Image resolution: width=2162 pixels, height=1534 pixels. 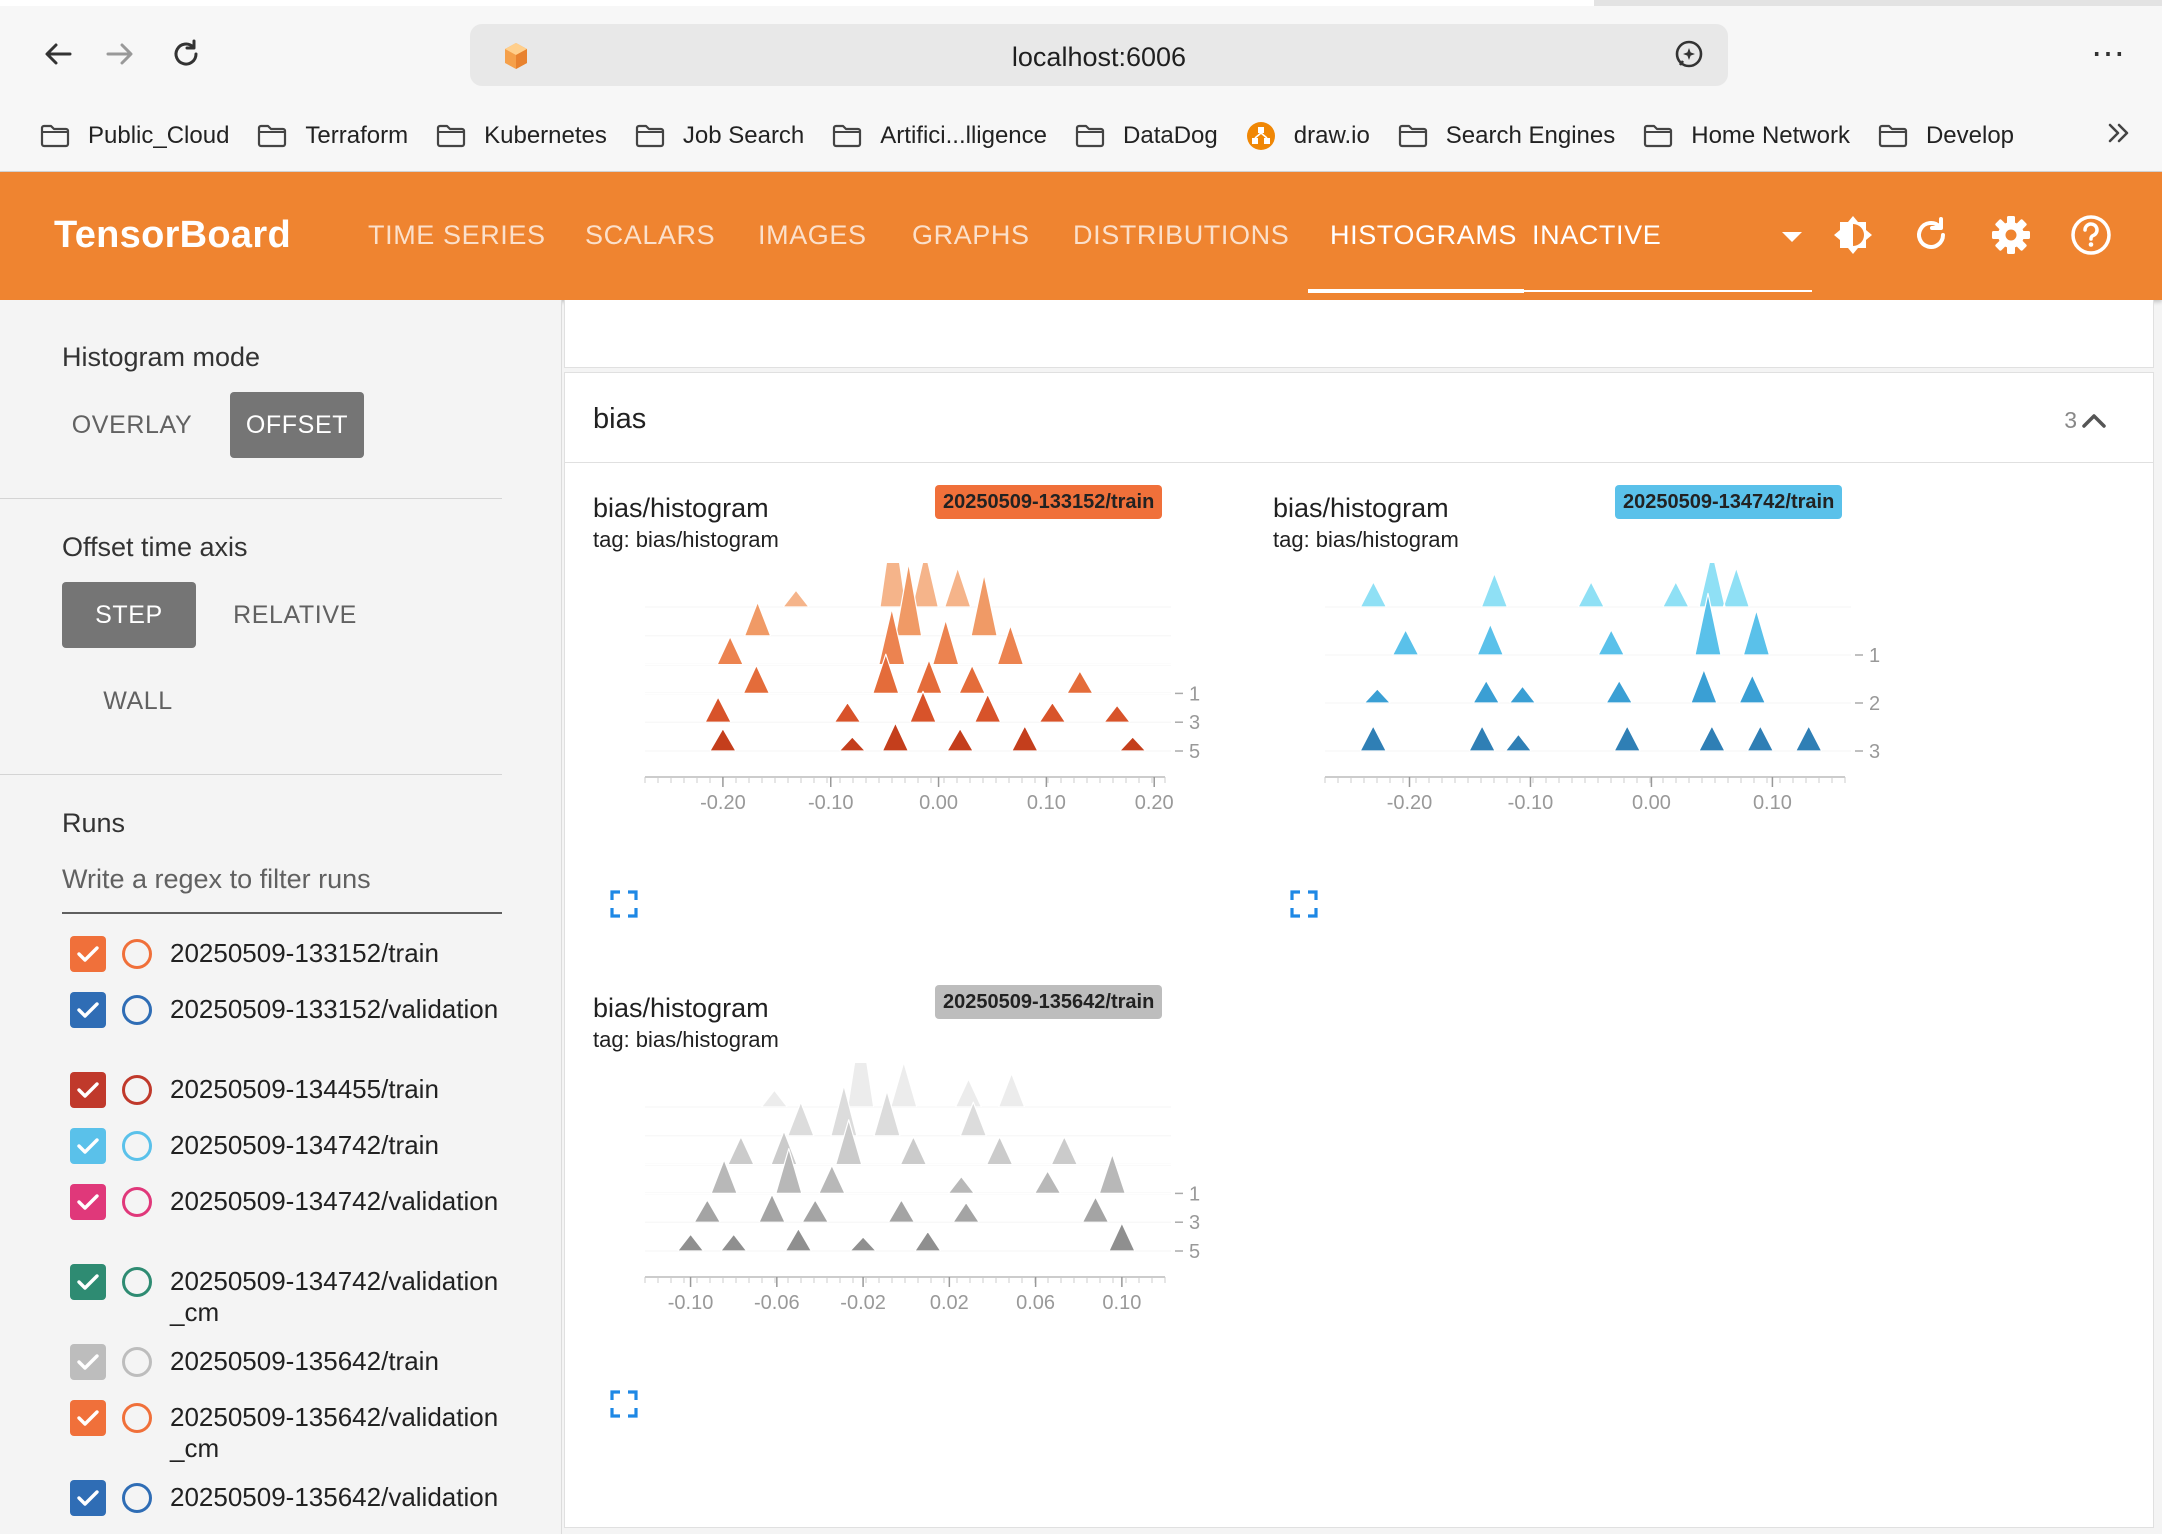 What do you see at coordinates (138, 701) in the screenshot?
I see `wall-button: WALL` at bounding box center [138, 701].